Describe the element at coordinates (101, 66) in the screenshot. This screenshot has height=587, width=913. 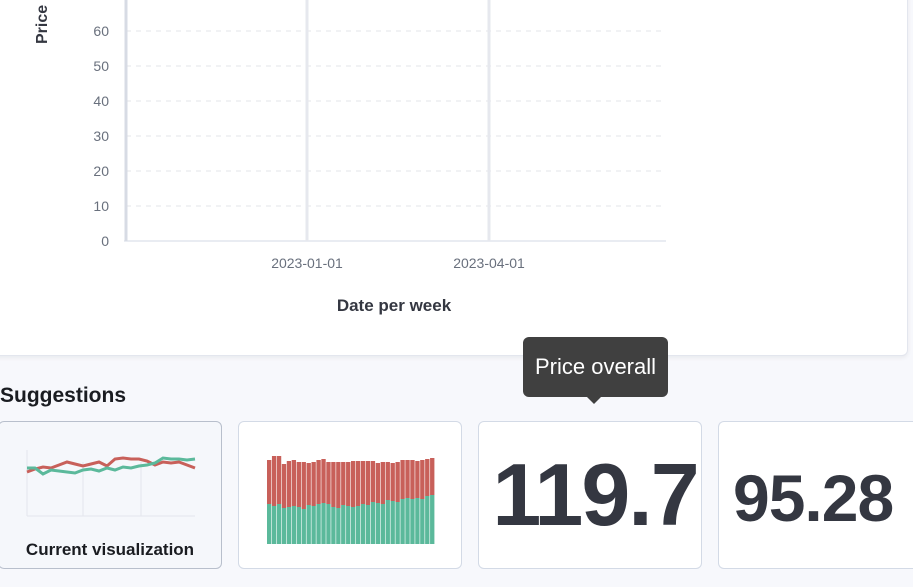
I see `y-tick-label: 50` at that location.